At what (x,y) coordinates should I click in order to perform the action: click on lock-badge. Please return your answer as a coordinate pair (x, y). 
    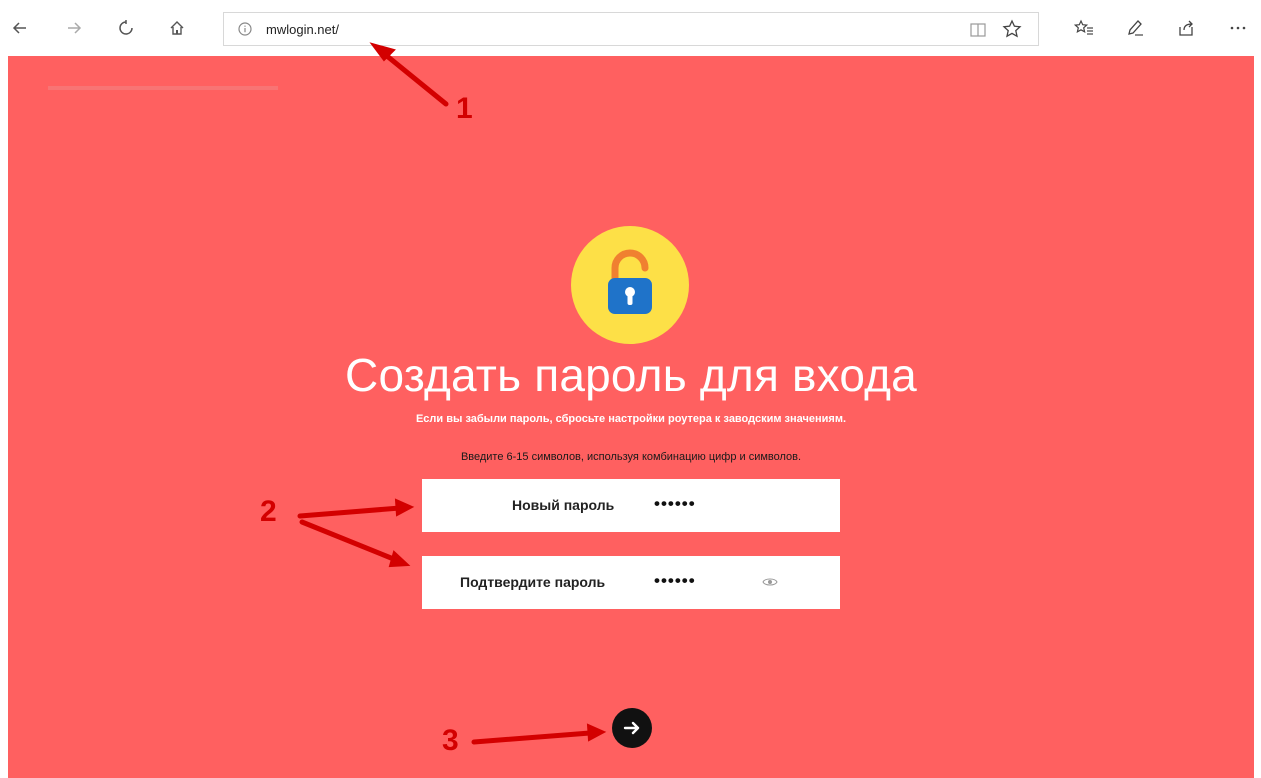
    Looking at the image, I should click on (630, 285).